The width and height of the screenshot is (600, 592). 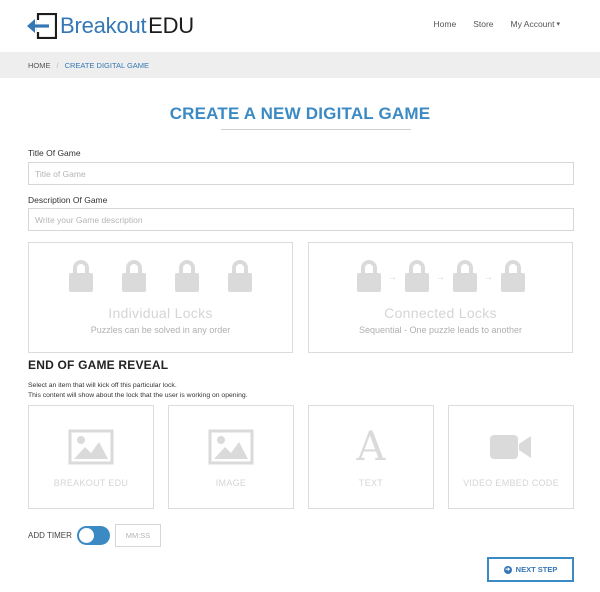 I want to click on connected-lock-icons: → → →, so click(x=440, y=276).